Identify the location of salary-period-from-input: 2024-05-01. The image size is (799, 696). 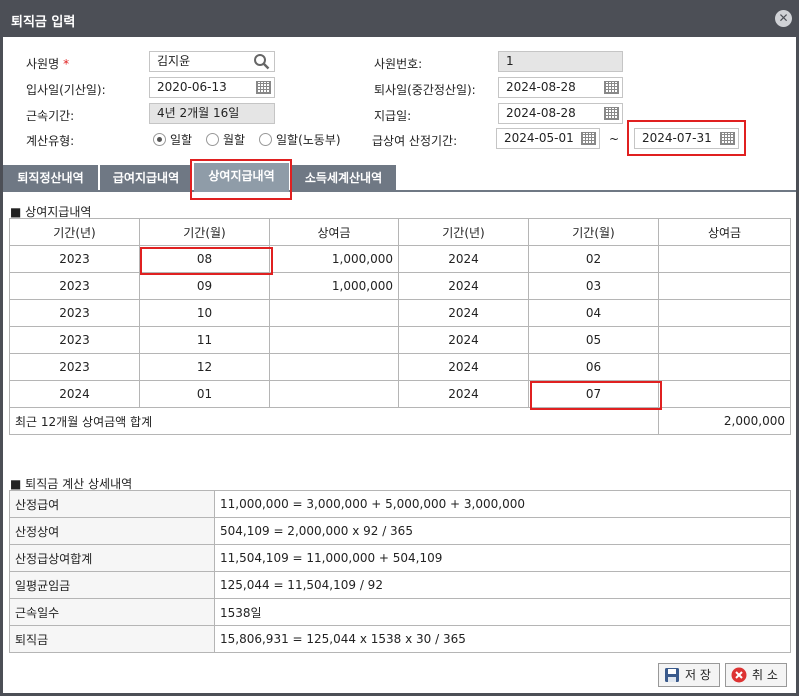
(548, 138).